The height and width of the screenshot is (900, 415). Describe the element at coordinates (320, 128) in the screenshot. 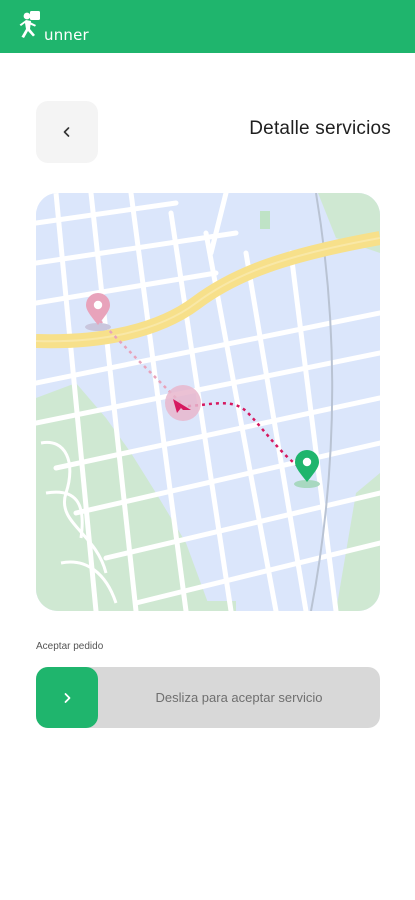

I see `page-title: Detalle servicios` at that location.